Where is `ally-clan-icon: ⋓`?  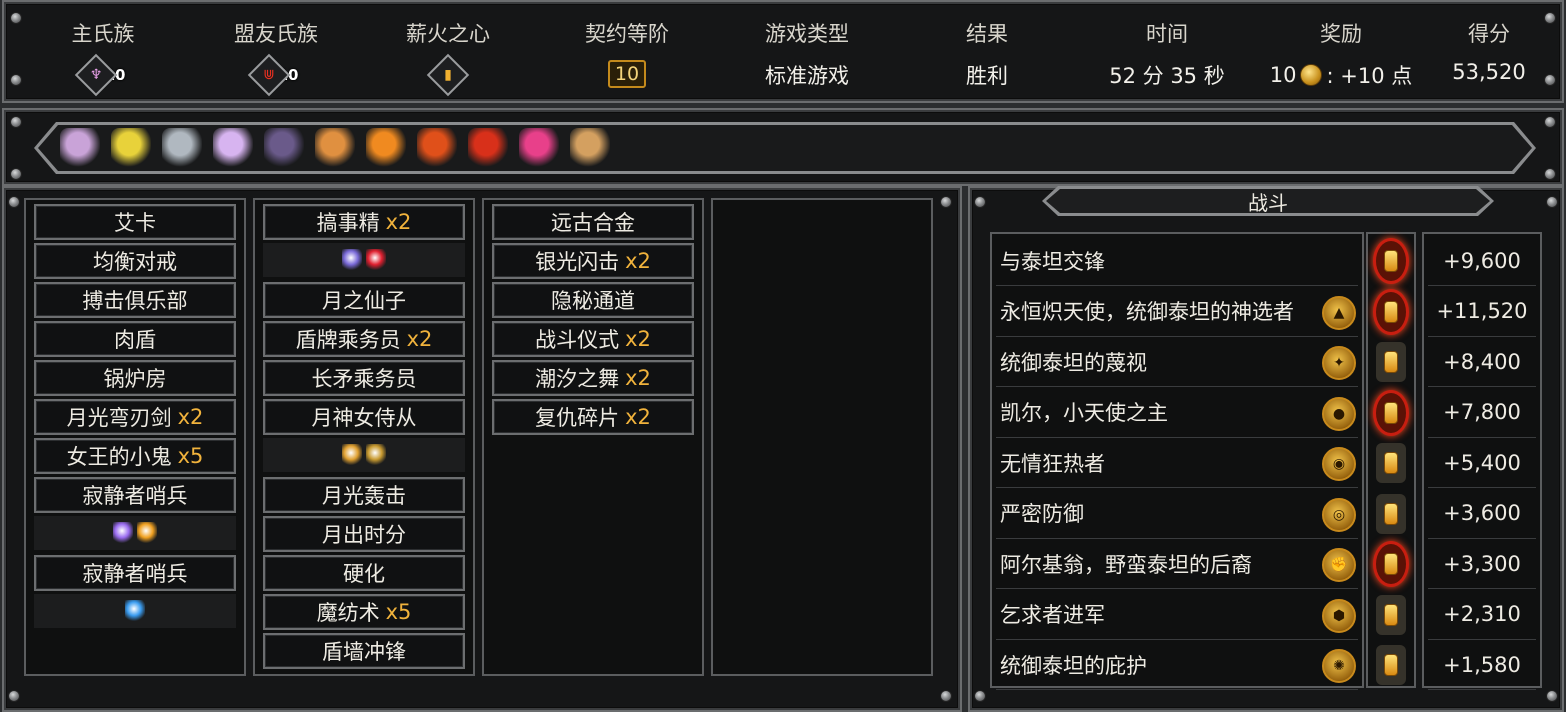 ally-clan-icon: ⋓ is located at coordinates (268, 75).